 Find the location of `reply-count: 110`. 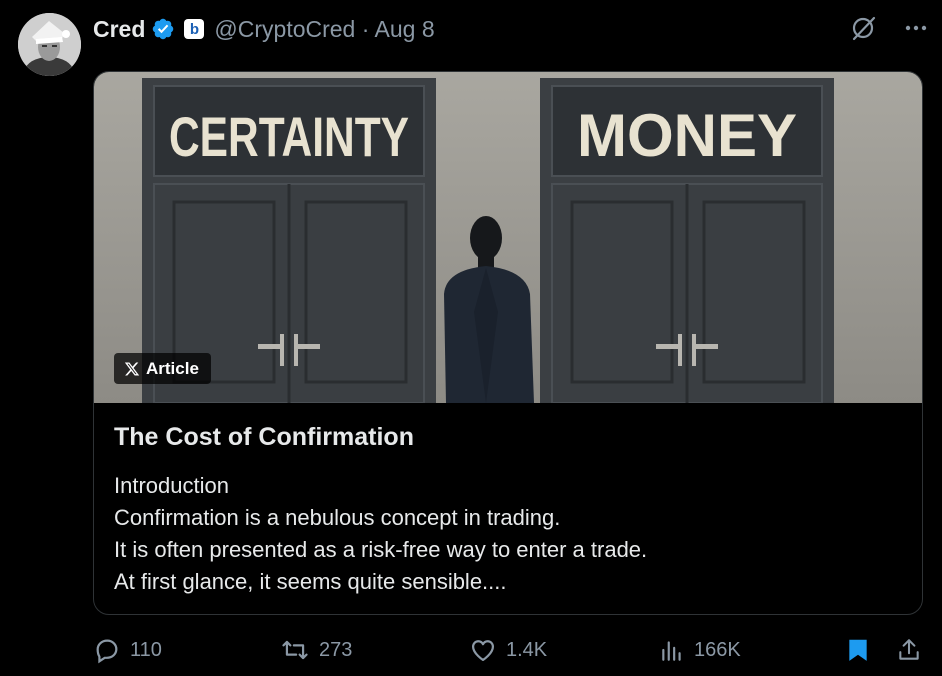

reply-count: 110 is located at coordinates (146, 649).